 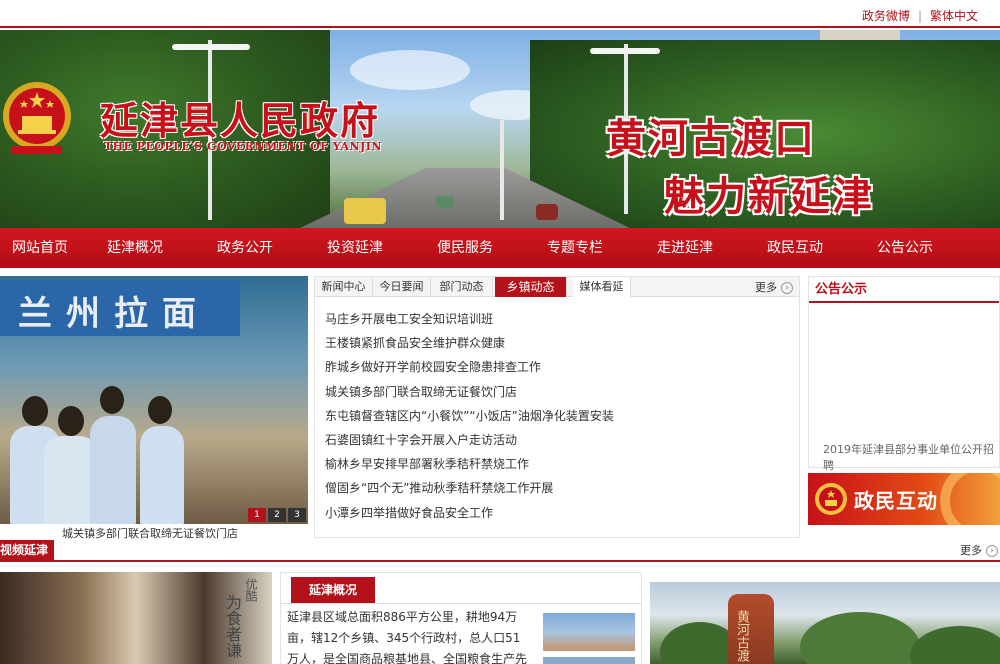 I want to click on news-more-label: 更多, so click(x=766, y=287).